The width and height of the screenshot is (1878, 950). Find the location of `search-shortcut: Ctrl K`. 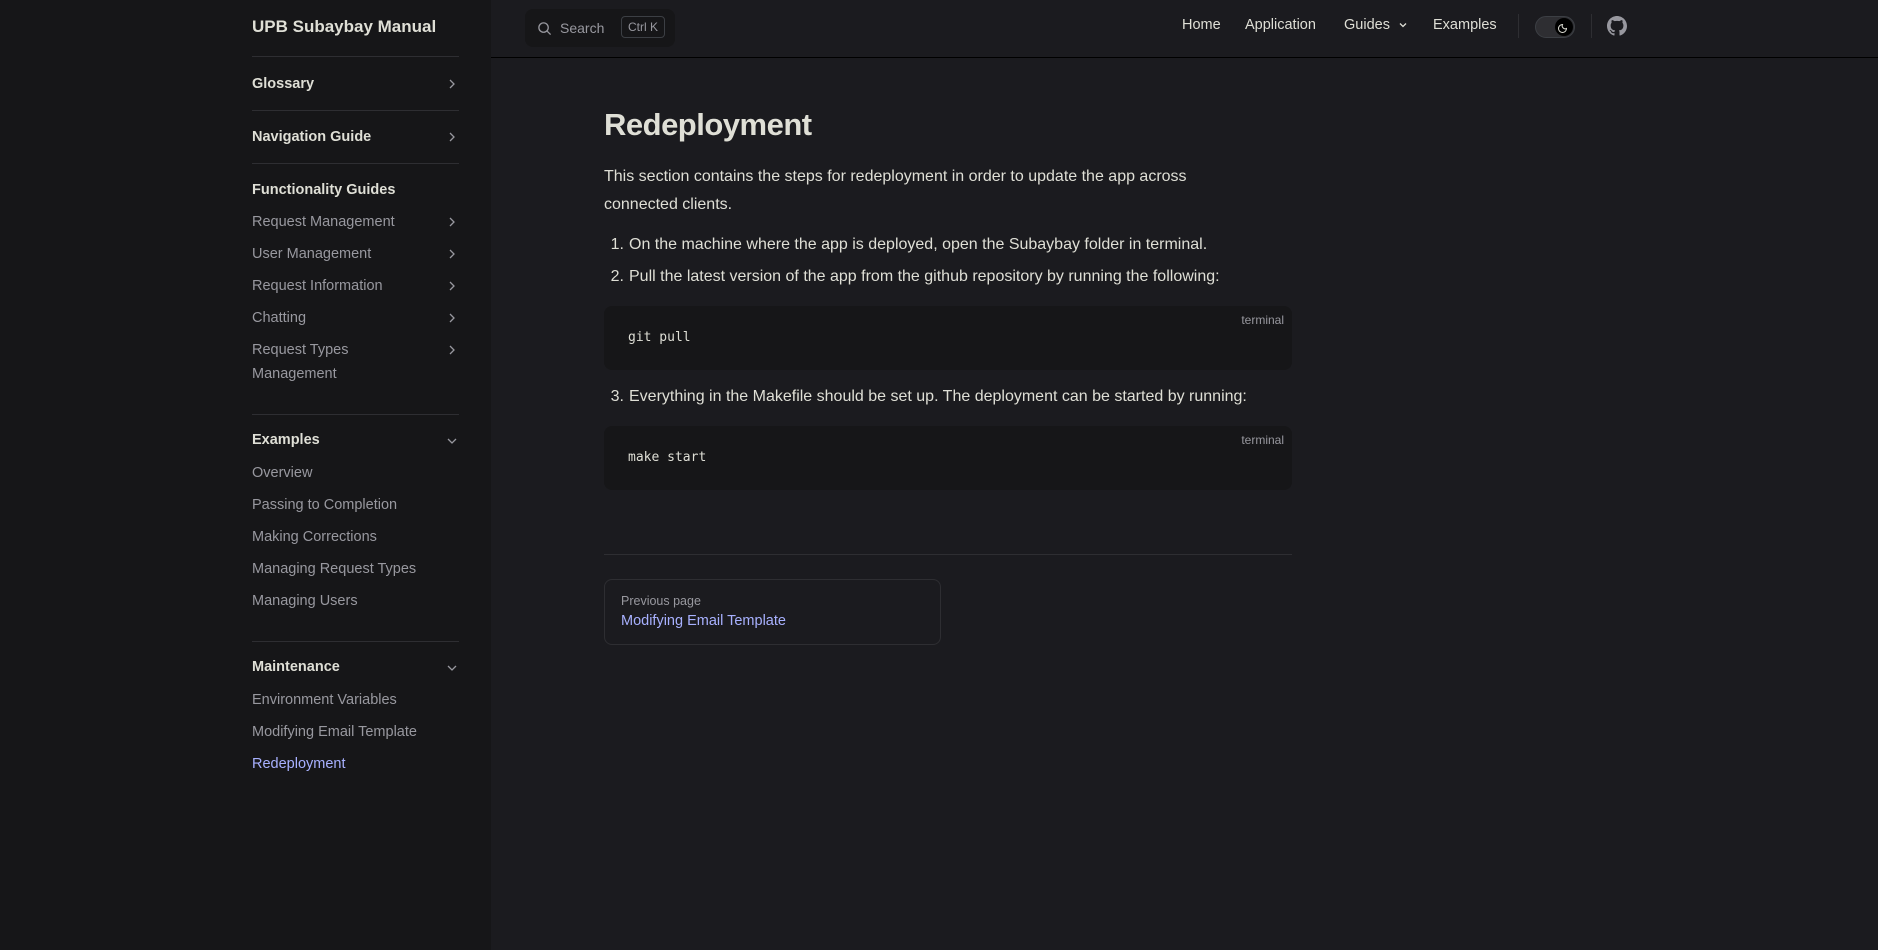

search-shortcut: Ctrl K is located at coordinates (643, 27).